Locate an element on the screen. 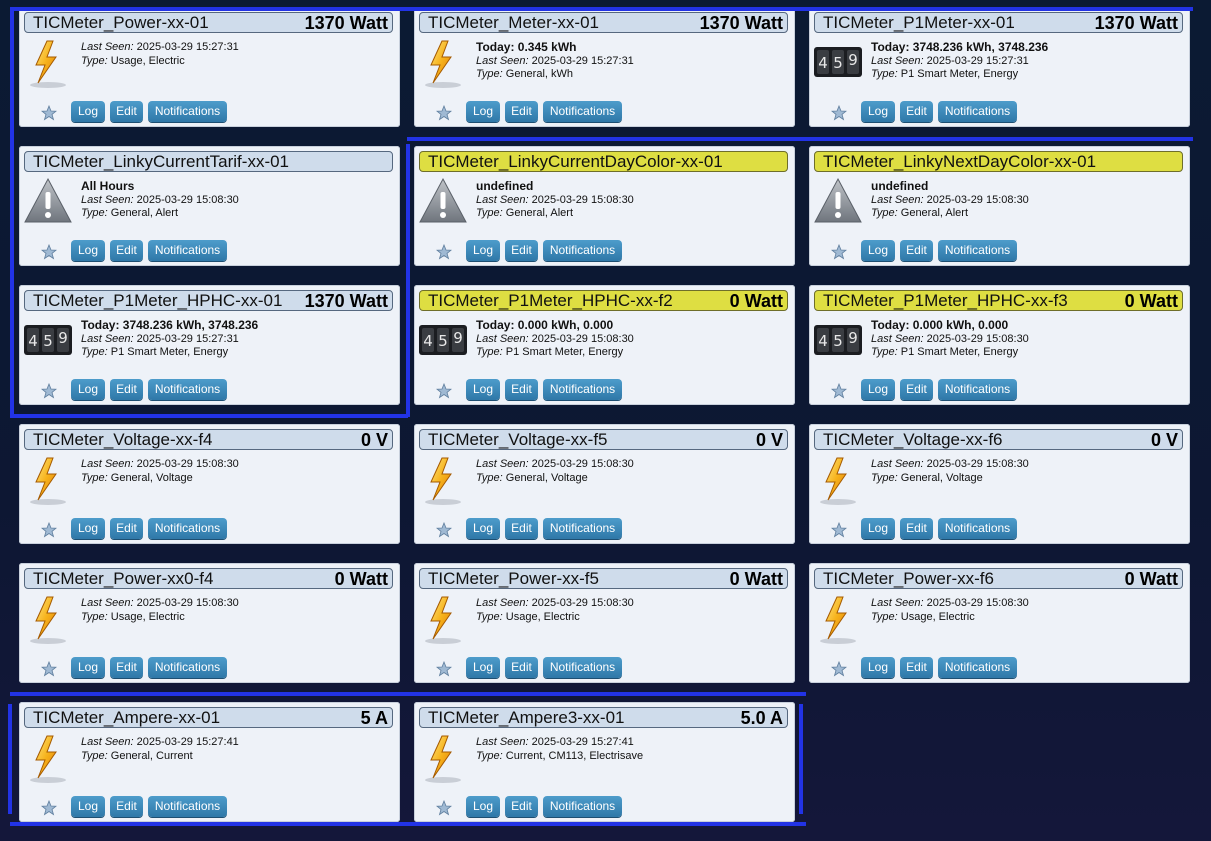 The height and width of the screenshot is (841, 1211). device-name: TICMeter_P1Meter_HPHC-xx-01 is located at coordinates (157, 301).